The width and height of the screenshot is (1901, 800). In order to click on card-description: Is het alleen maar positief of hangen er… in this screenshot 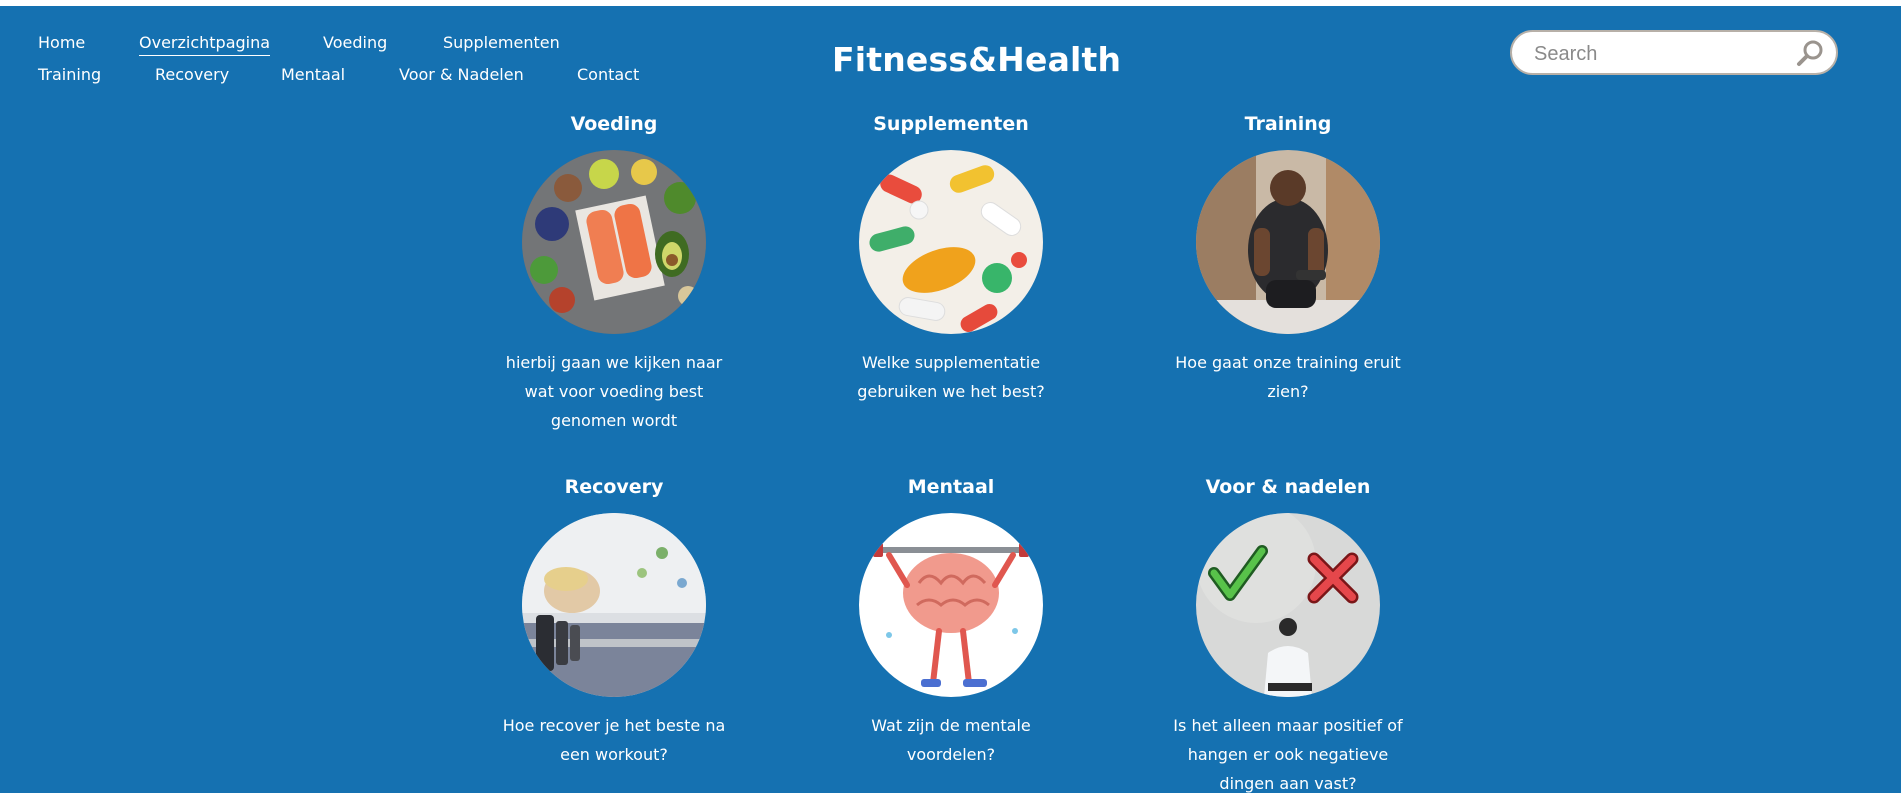, I will do `click(1288, 754)`.